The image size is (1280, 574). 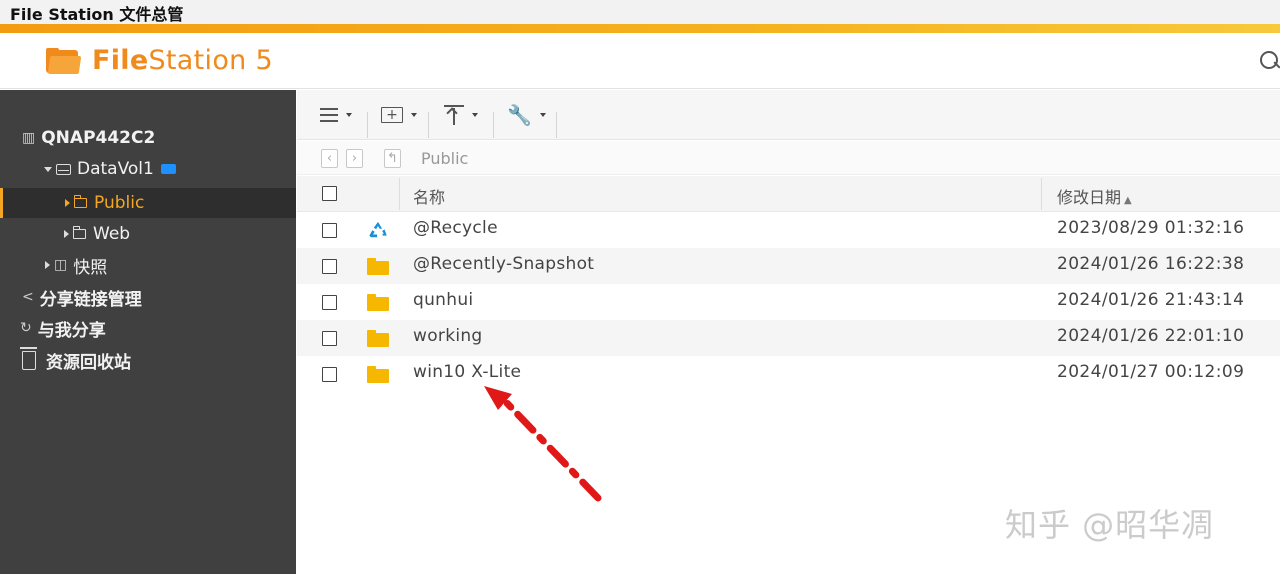 I want to click on sidebar-item-datavol1: DataVol1, so click(x=148, y=169).